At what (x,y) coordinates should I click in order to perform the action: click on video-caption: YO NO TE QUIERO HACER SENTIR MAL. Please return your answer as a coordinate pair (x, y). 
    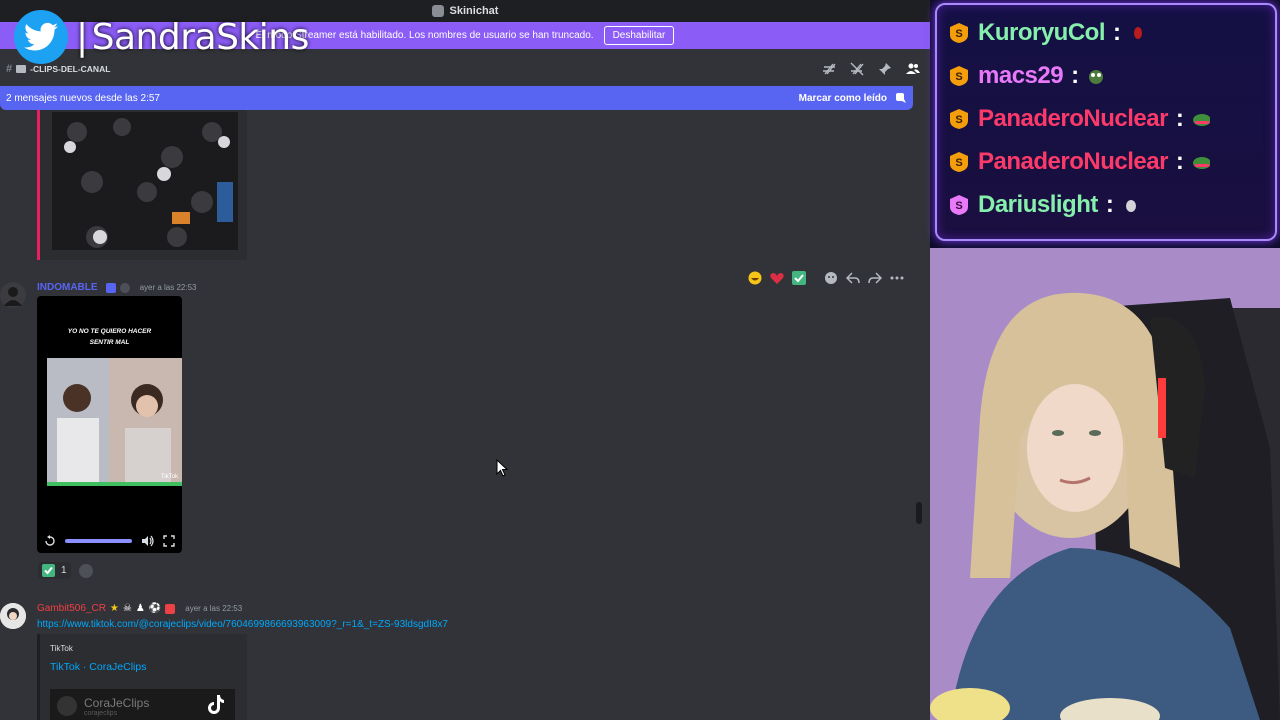
    Looking at the image, I should click on (109, 337).